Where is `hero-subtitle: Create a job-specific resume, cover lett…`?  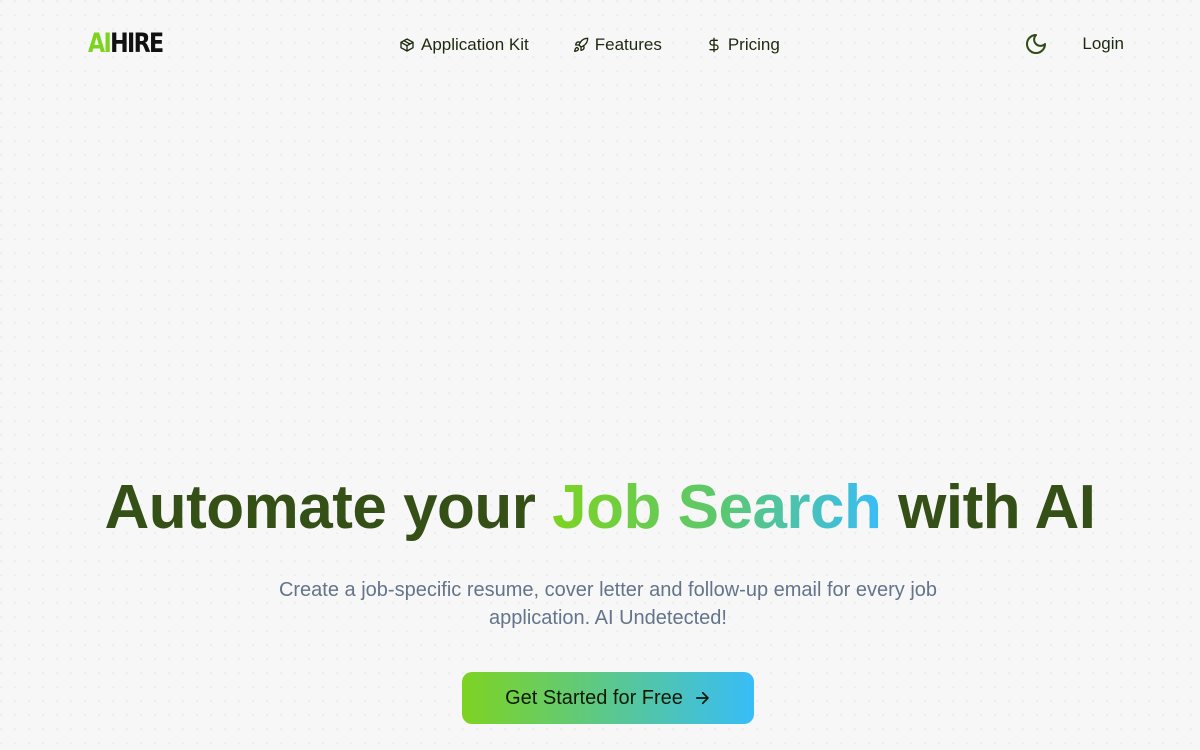 hero-subtitle: Create a job-specific resume, cover lett… is located at coordinates (608, 604).